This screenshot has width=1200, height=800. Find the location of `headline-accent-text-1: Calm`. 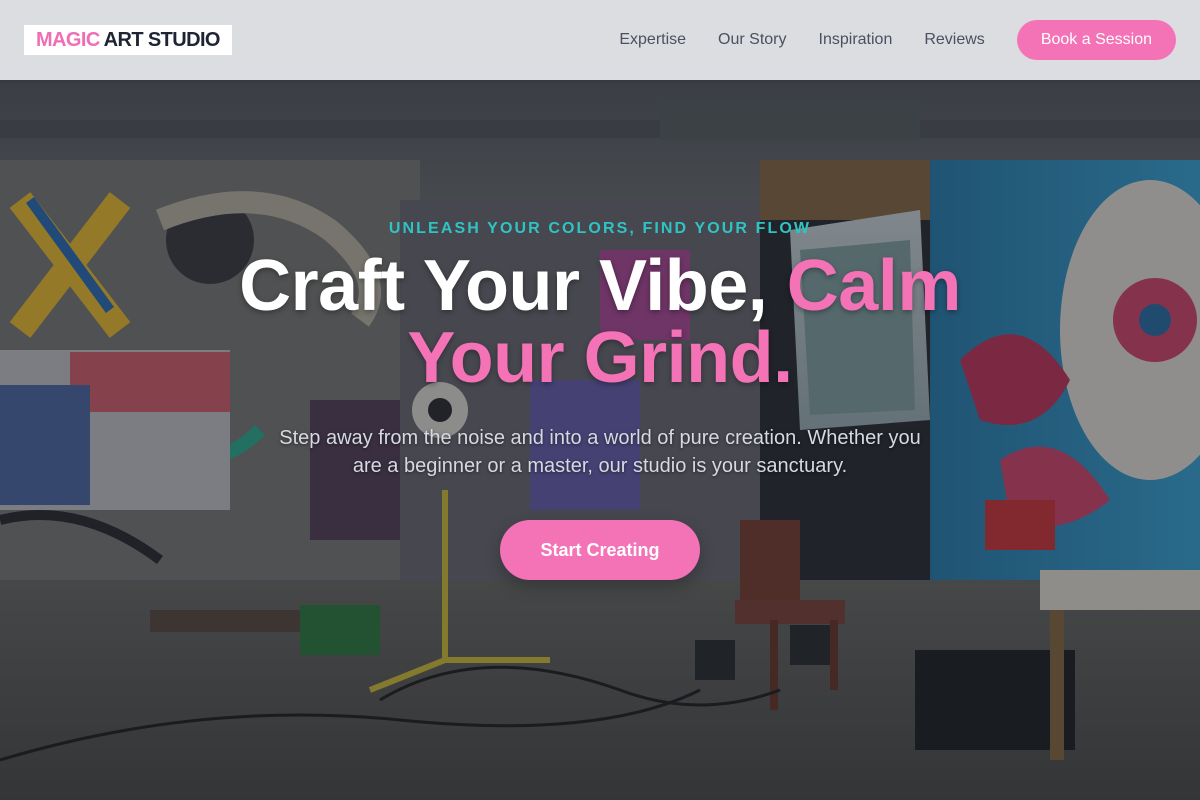

headline-accent-text-1: Calm is located at coordinates (874, 286).